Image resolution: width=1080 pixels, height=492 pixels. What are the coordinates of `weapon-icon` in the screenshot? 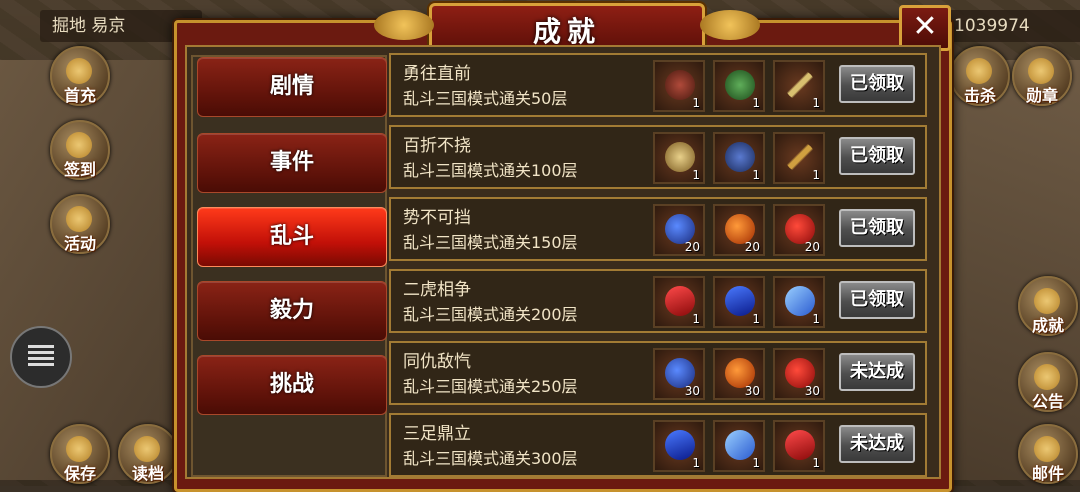 It's located at (800, 85).